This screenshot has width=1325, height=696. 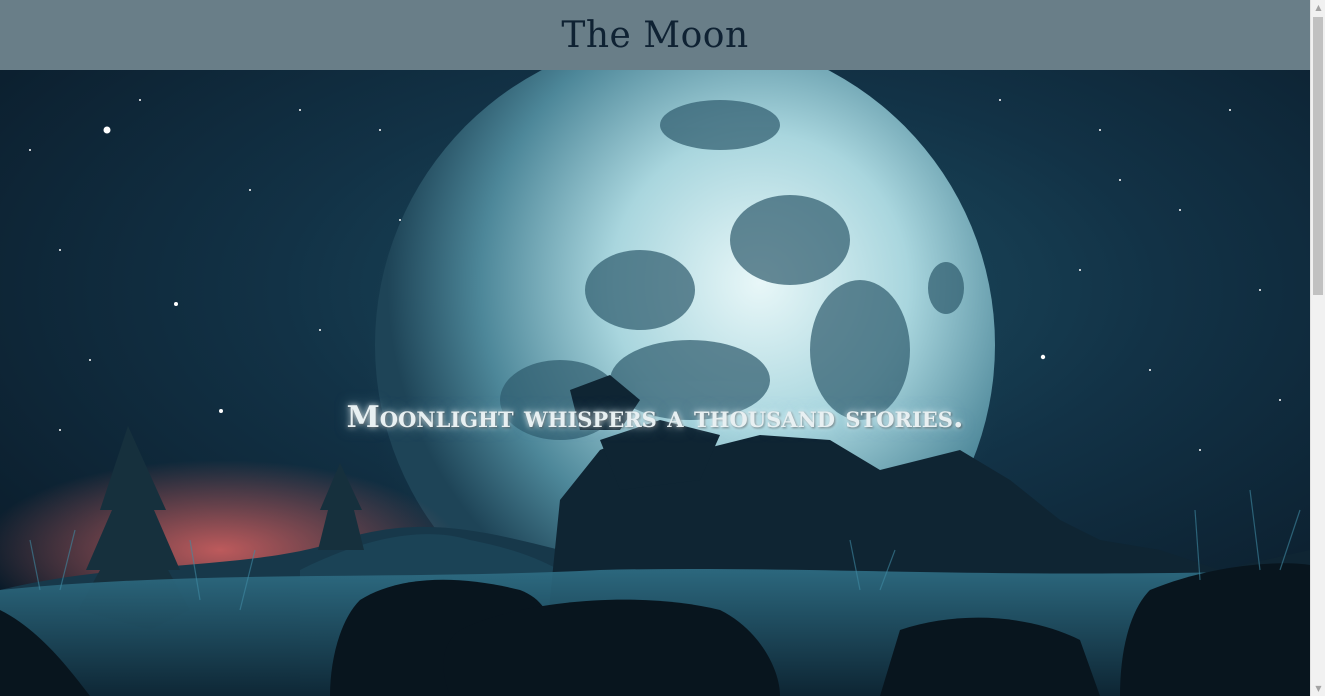 I want to click on site-header: The Moon, so click(x=655, y=35).